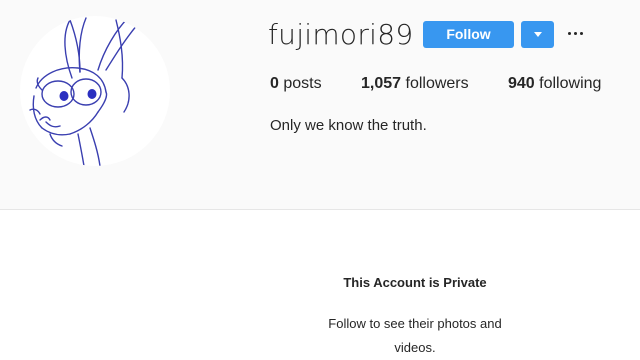 The width and height of the screenshot is (640, 360). What do you see at coordinates (575, 34) in the screenshot?
I see `more-options-button` at bounding box center [575, 34].